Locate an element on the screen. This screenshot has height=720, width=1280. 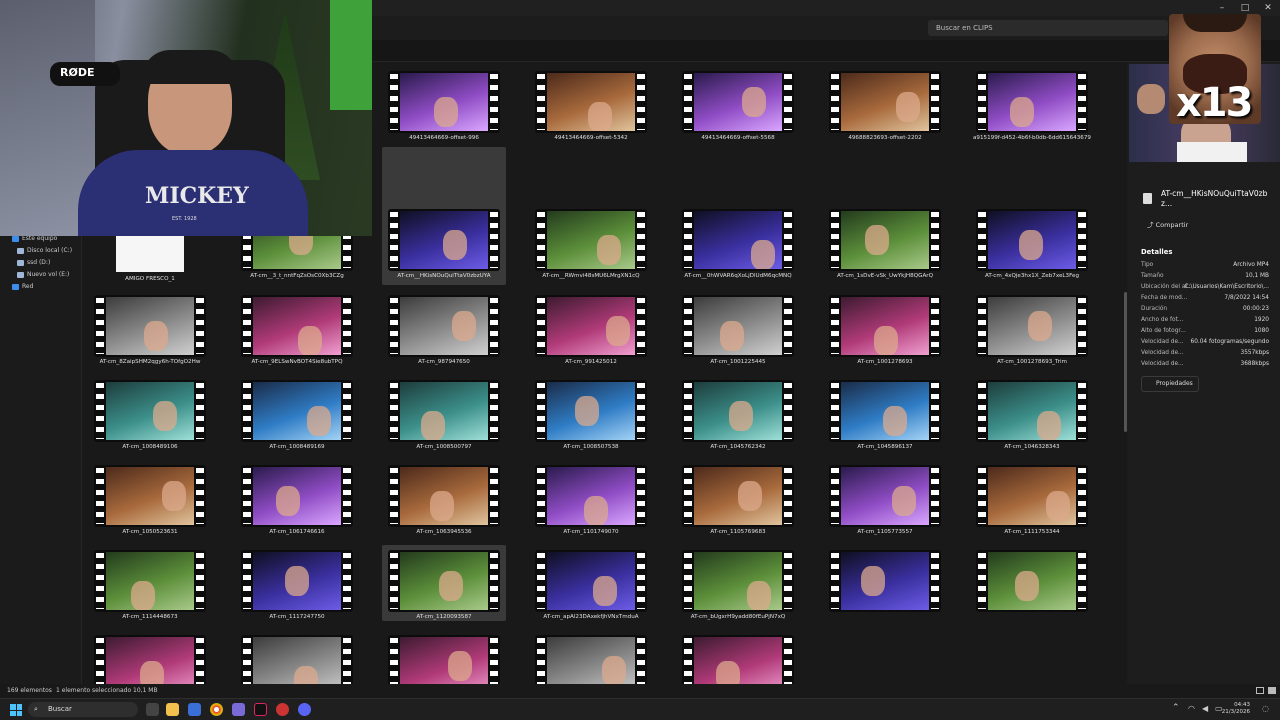
file-tile: AT-cm_bUgxrH9yadd80fEuPjN7xQ is located at coordinates (738, 583).